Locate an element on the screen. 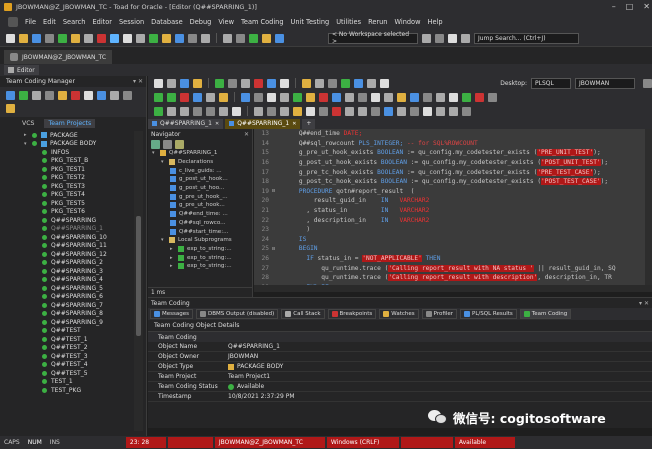 This screenshot has height=449, width=652. tree-object-node: Q##TEST_1 is located at coordinates (66, 339).